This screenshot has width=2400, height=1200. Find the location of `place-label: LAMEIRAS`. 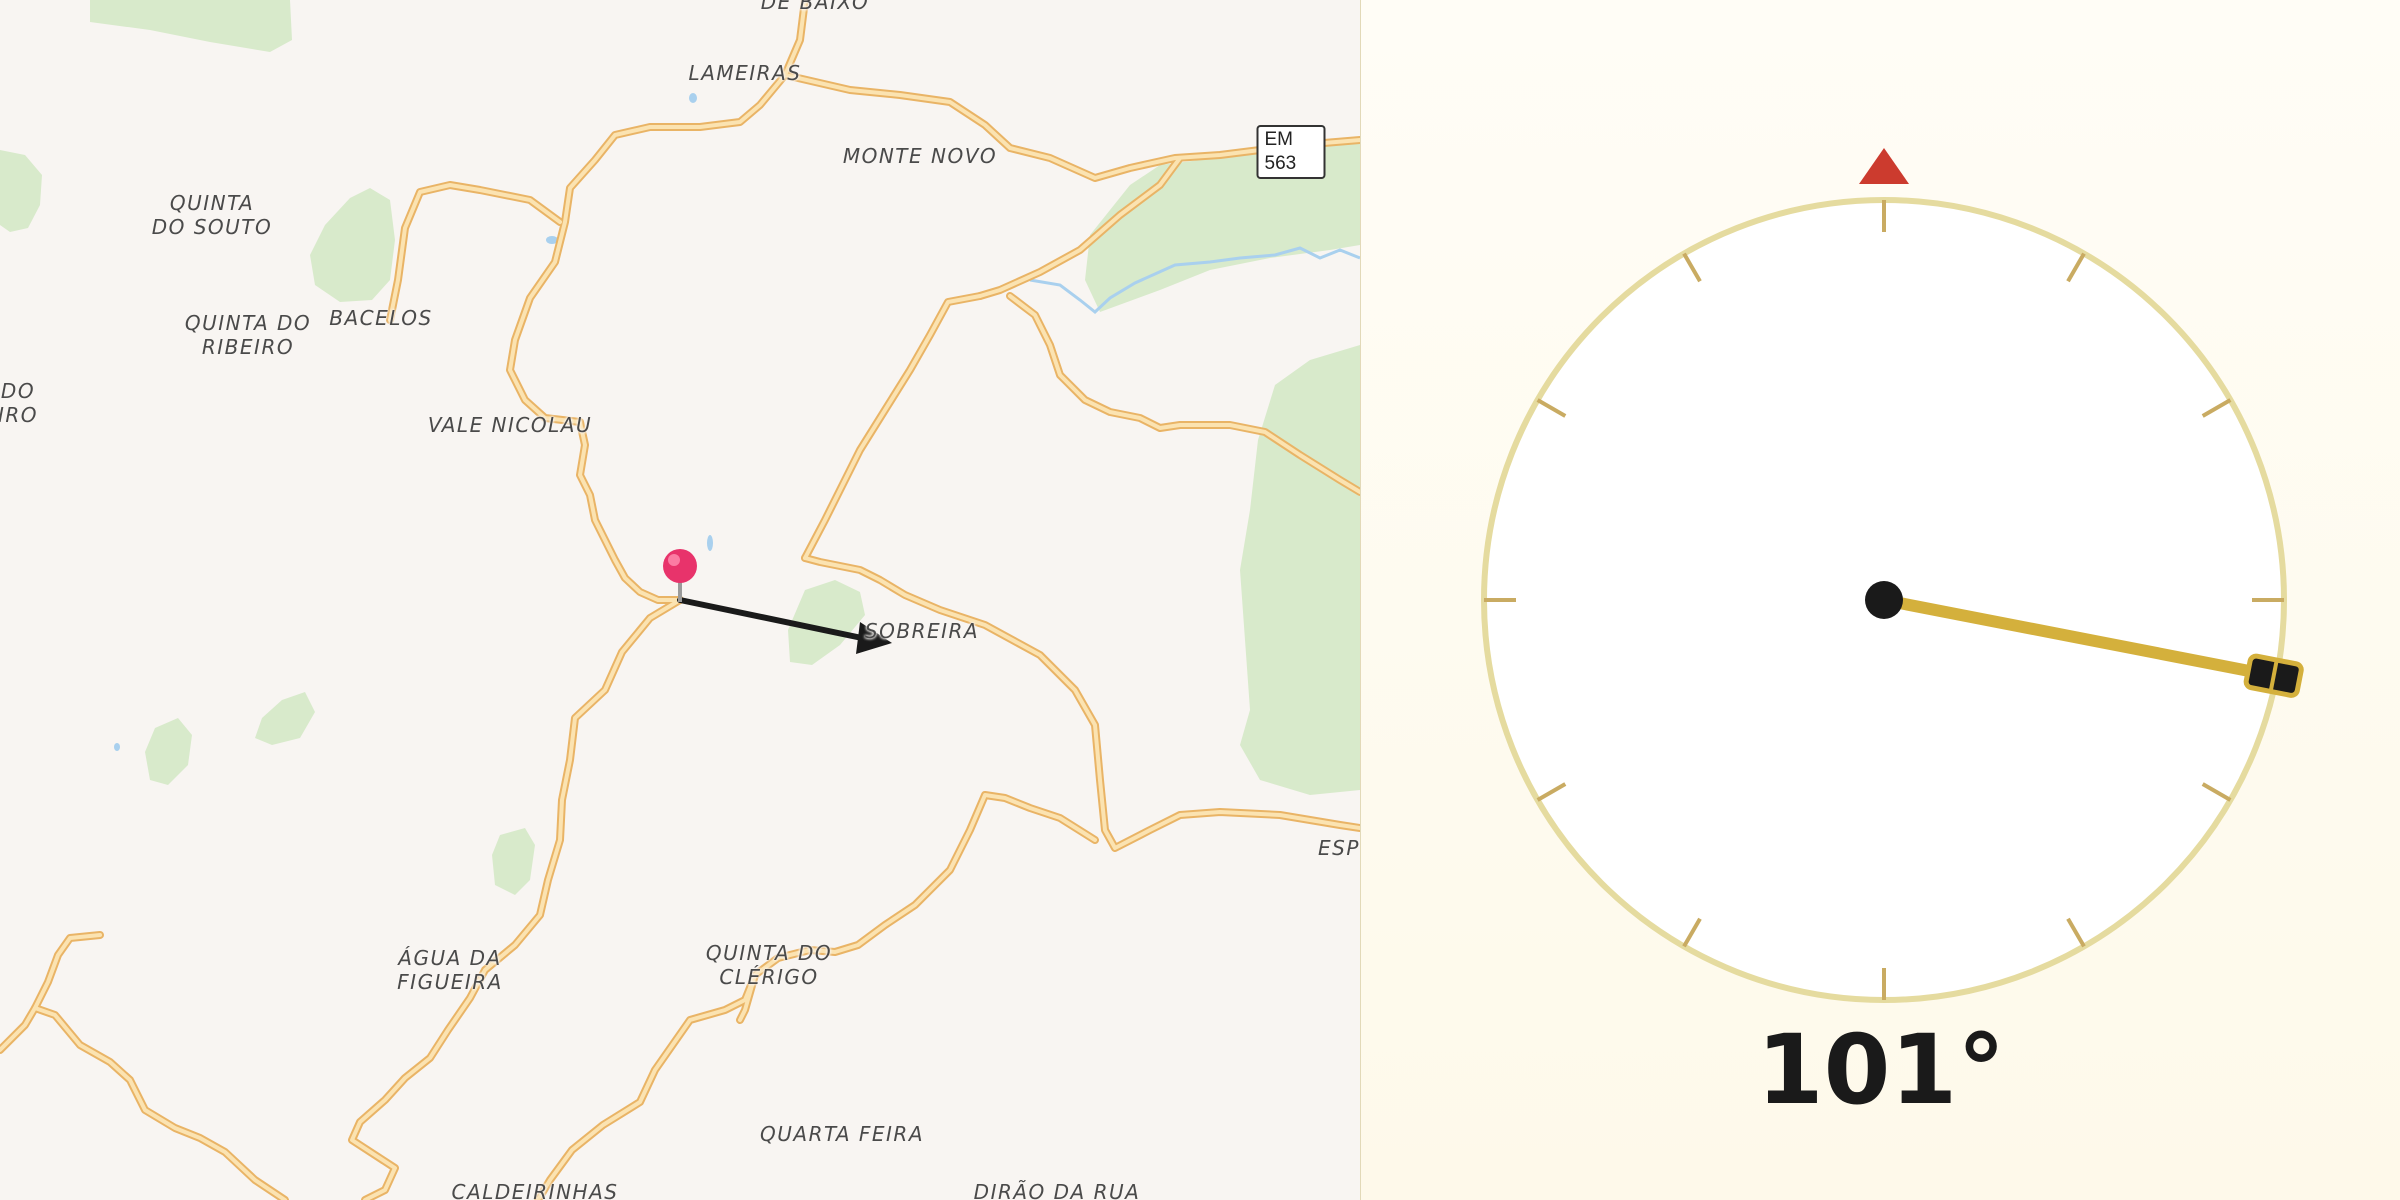

place-label: LAMEIRAS is located at coordinates (745, 73).